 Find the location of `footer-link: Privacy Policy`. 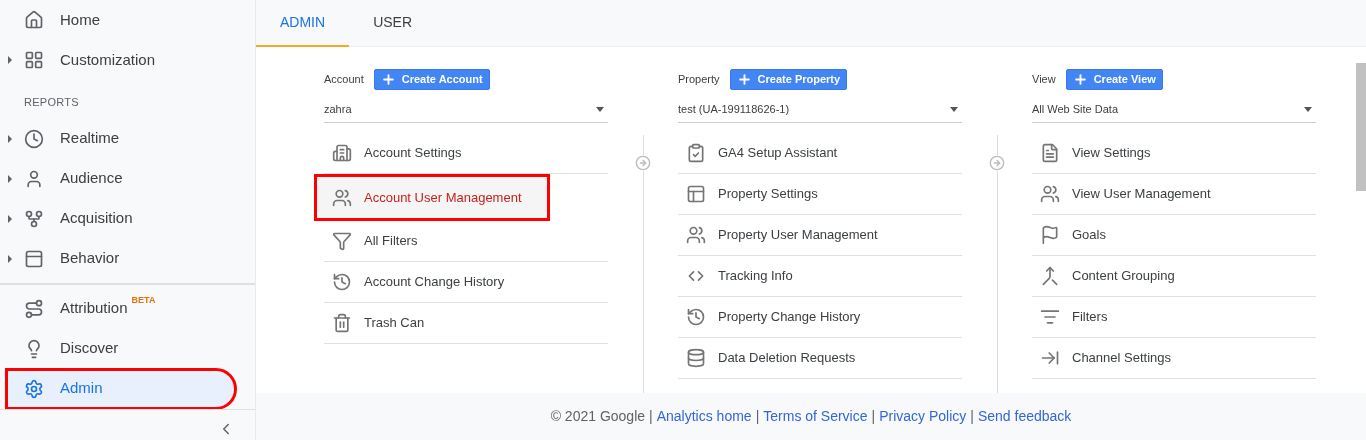

footer-link: Privacy Policy is located at coordinates (923, 416).